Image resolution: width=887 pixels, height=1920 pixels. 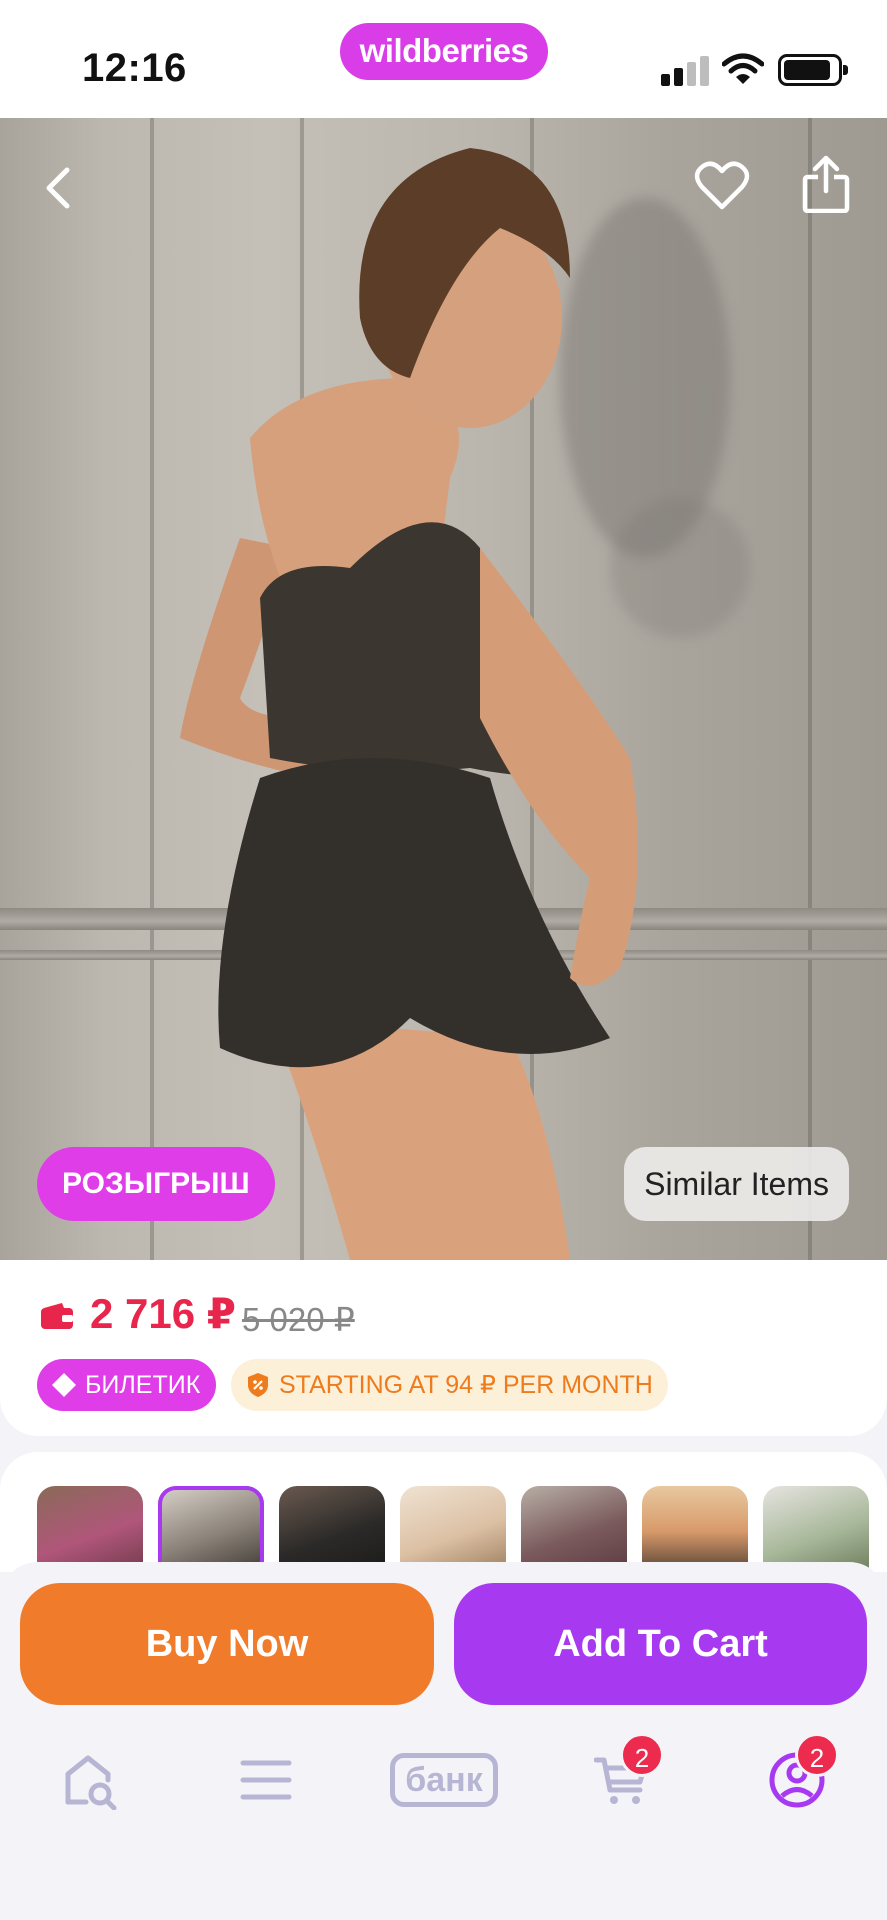 I want to click on status-bar: 12:16 wildberries, so click(x=443, y=59).